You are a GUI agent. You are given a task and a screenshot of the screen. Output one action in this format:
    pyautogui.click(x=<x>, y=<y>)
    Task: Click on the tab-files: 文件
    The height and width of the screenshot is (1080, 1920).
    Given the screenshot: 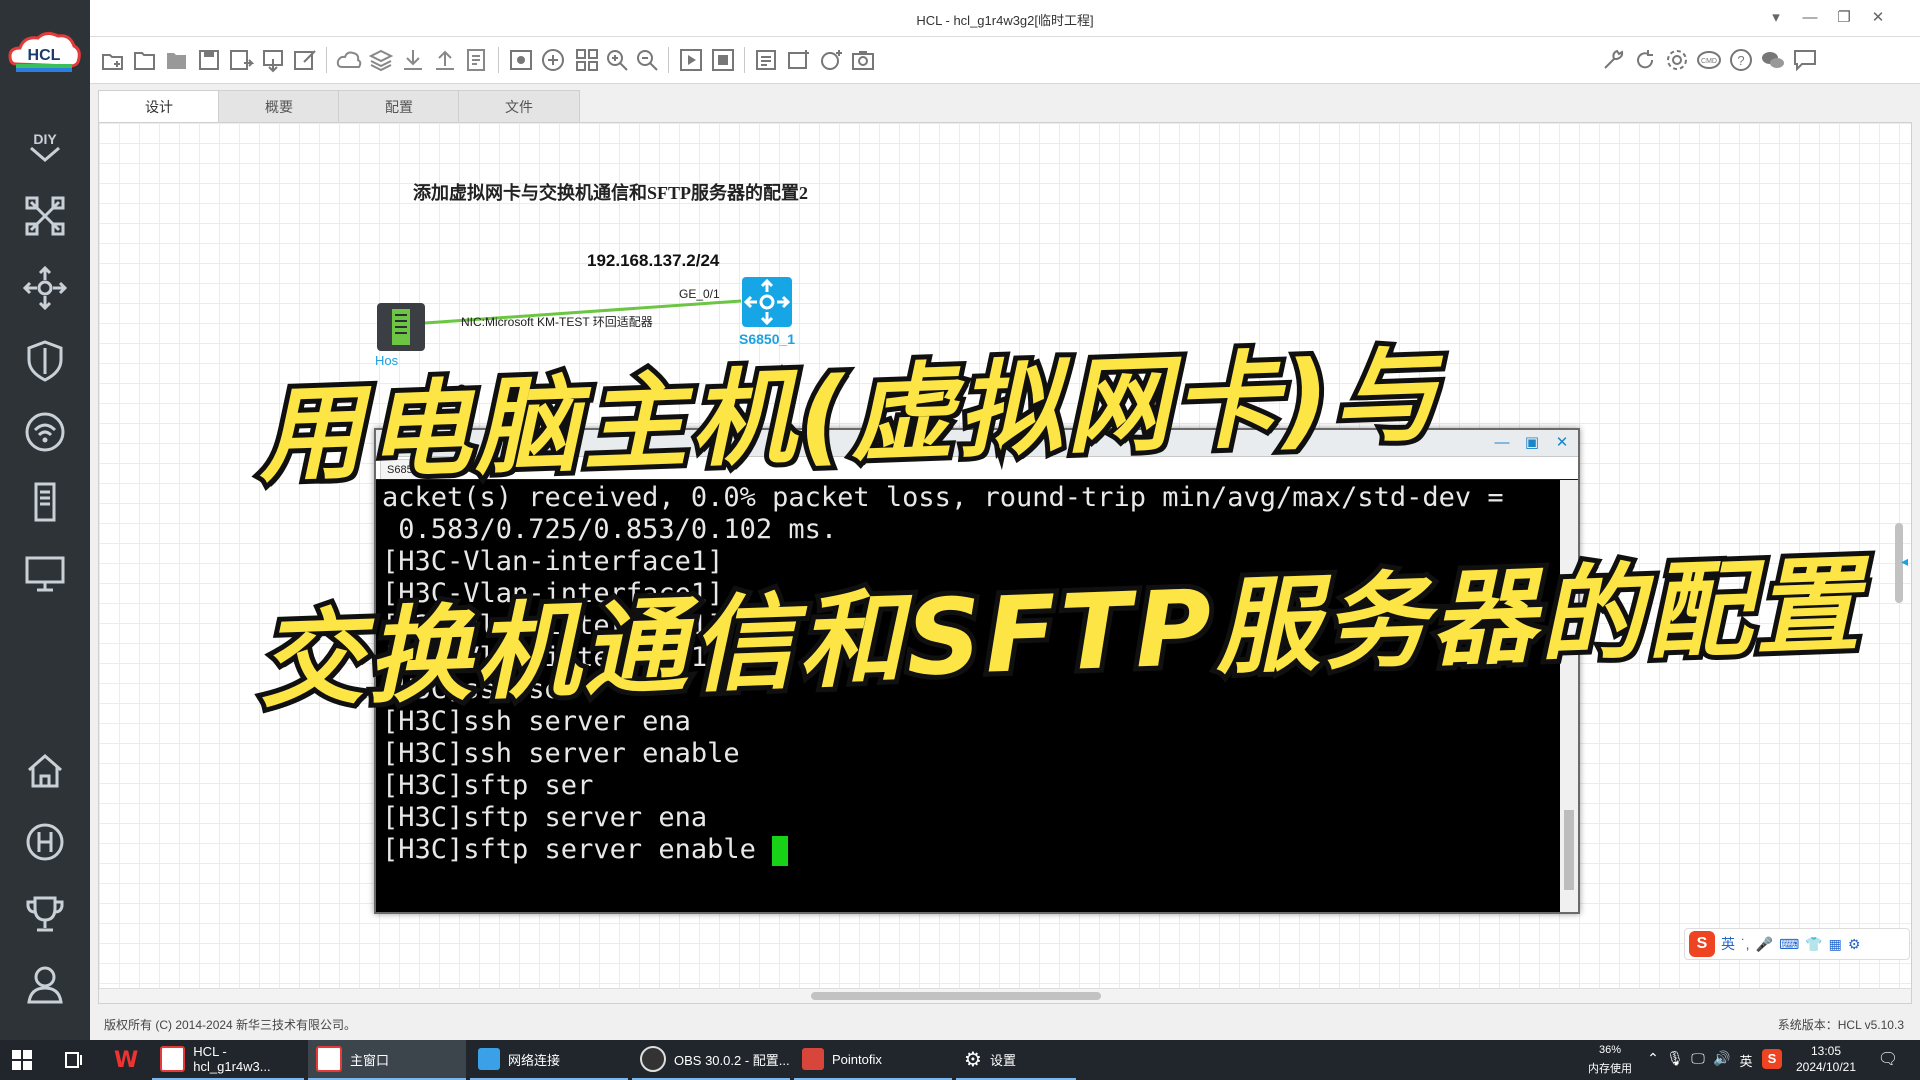 What is the action you would take?
    pyautogui.click(x=519, y=106)
    